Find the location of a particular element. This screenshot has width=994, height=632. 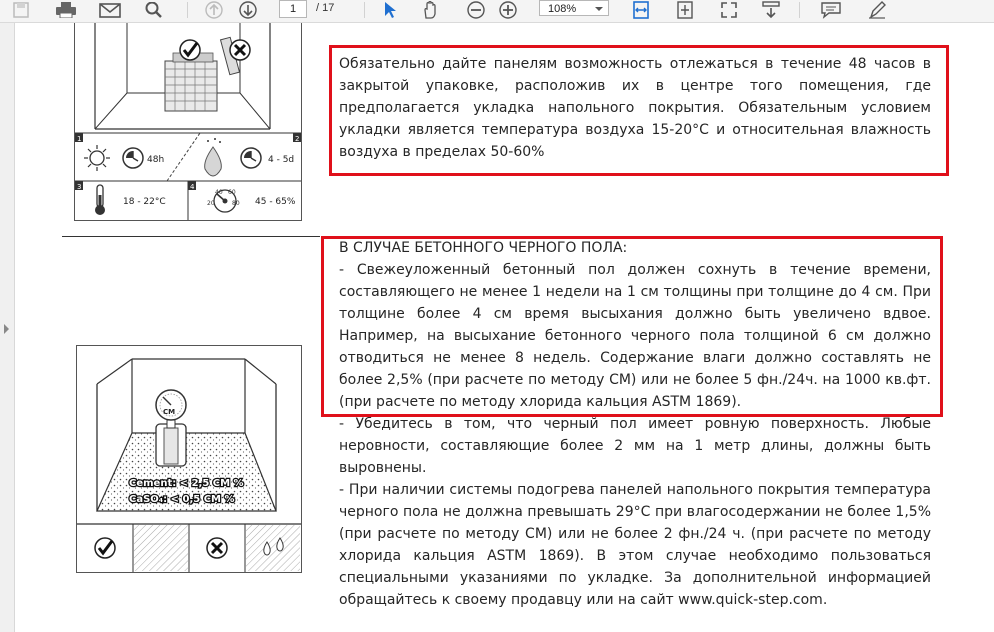

fit-width-icon is located at coordinates (641, 10).